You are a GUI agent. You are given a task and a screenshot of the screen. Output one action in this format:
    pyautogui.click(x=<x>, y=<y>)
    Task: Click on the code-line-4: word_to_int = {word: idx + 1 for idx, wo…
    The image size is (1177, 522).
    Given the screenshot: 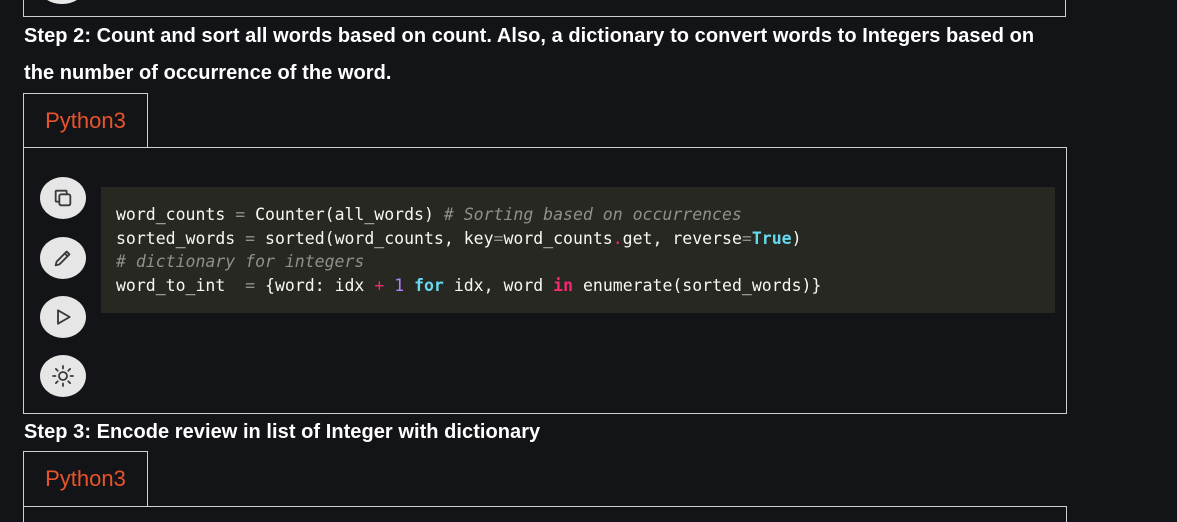 What is the action you would take?
    pyautogui.click(x=469, y=285)
    